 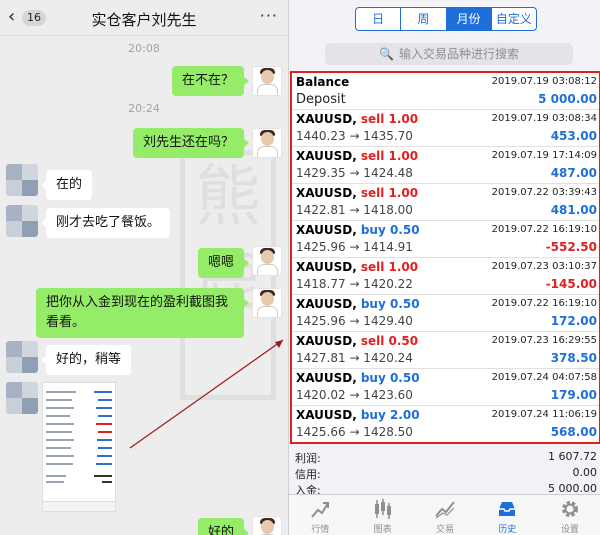 What do you see at coordinates (210, 81) in the screenshot?
I see `message-bubble: 在不在？` at bounding box center [210, 81].